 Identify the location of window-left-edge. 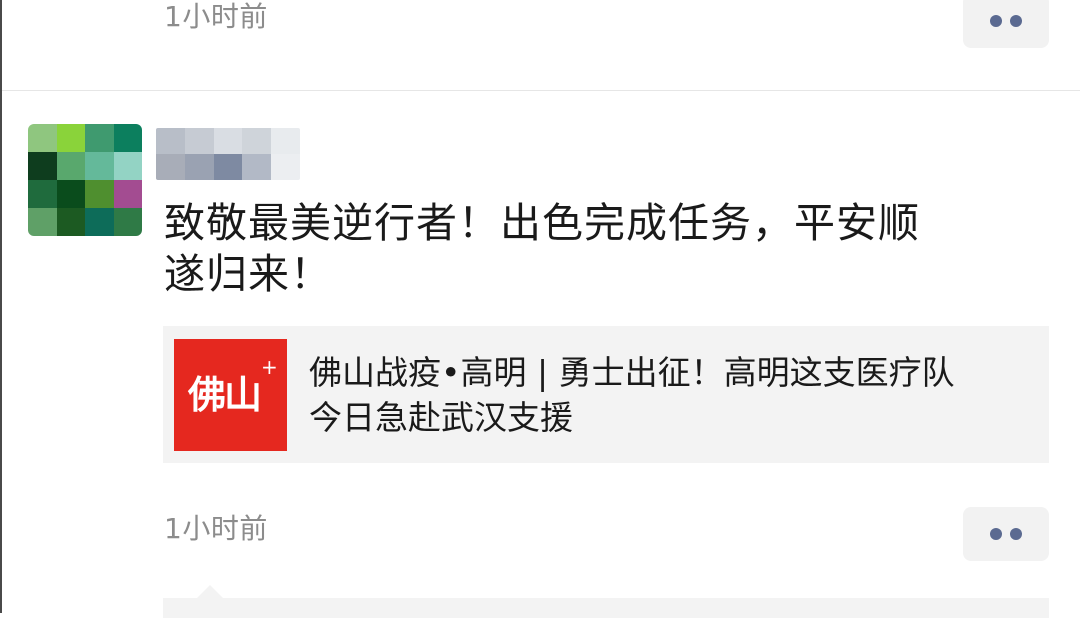
(1, 306).